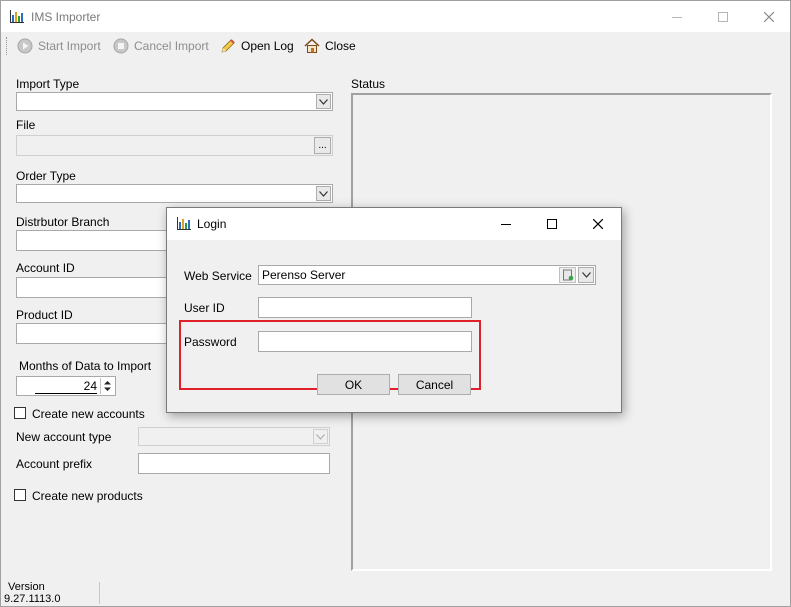 Image resolution: width=791 pixels, height=607 pixels. I want to click on user-id-label: User ID, so click(204, 308).